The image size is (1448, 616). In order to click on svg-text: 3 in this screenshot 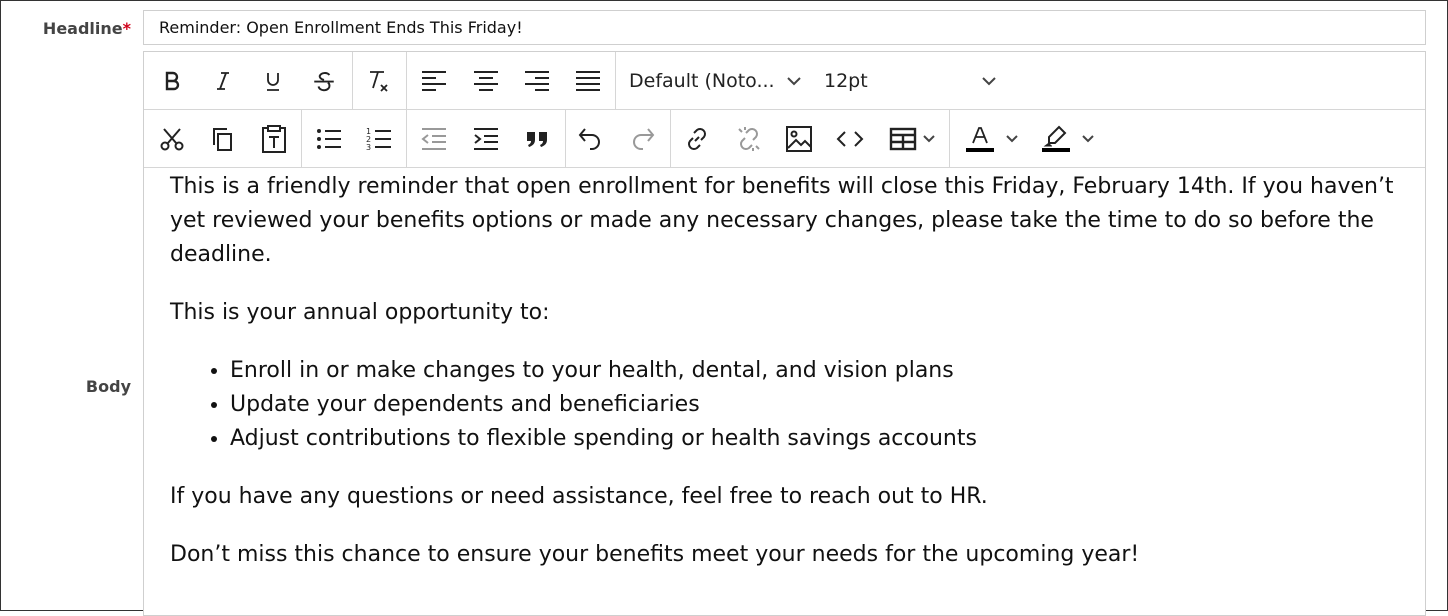, I will do `click(368, 147)`.